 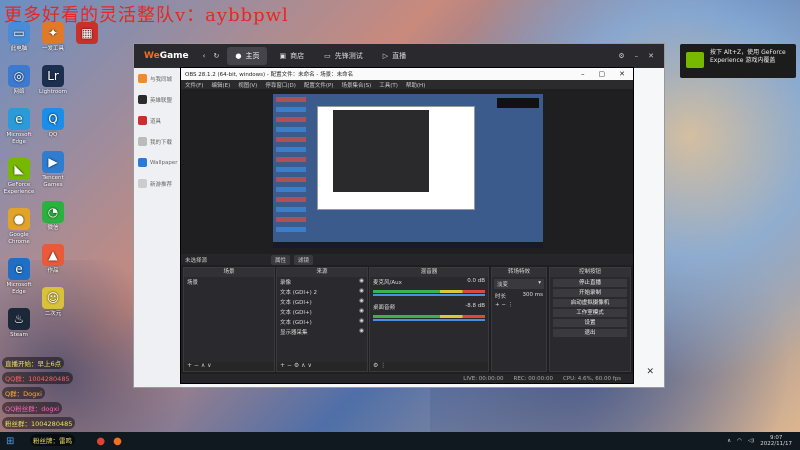 I want to click on desktop-icon: ☺ 二次元, so click(x=53, y=302).